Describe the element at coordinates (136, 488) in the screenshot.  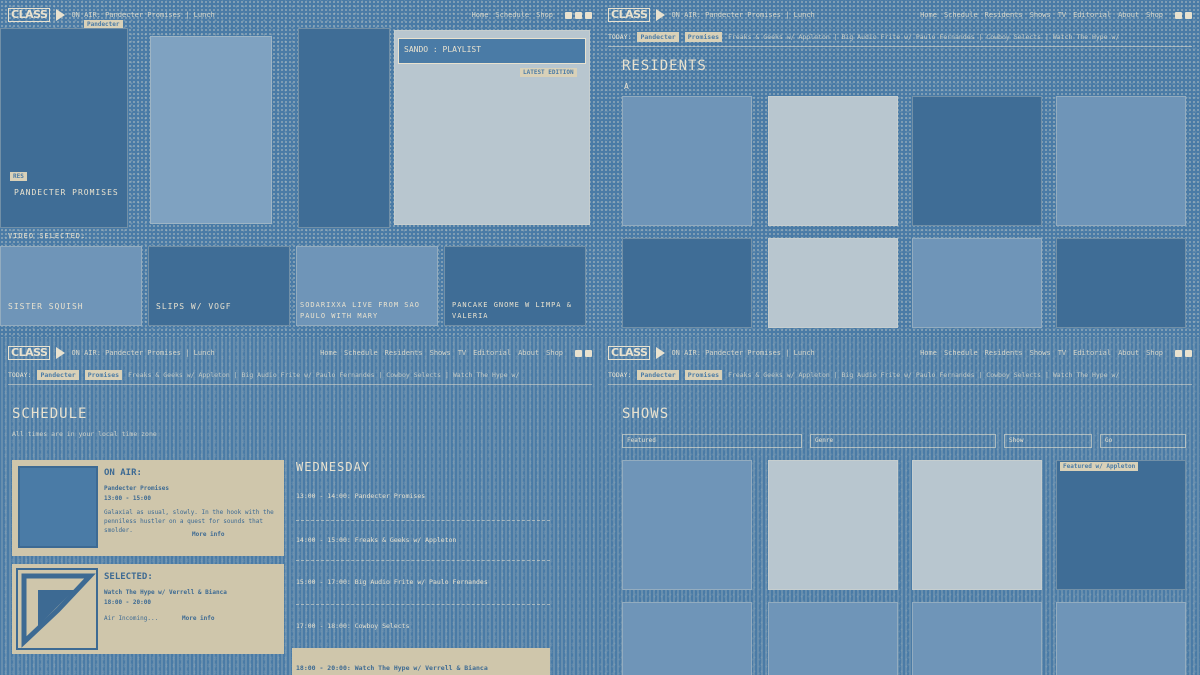
I see `onair-show: Pandecter Promises` at that location.